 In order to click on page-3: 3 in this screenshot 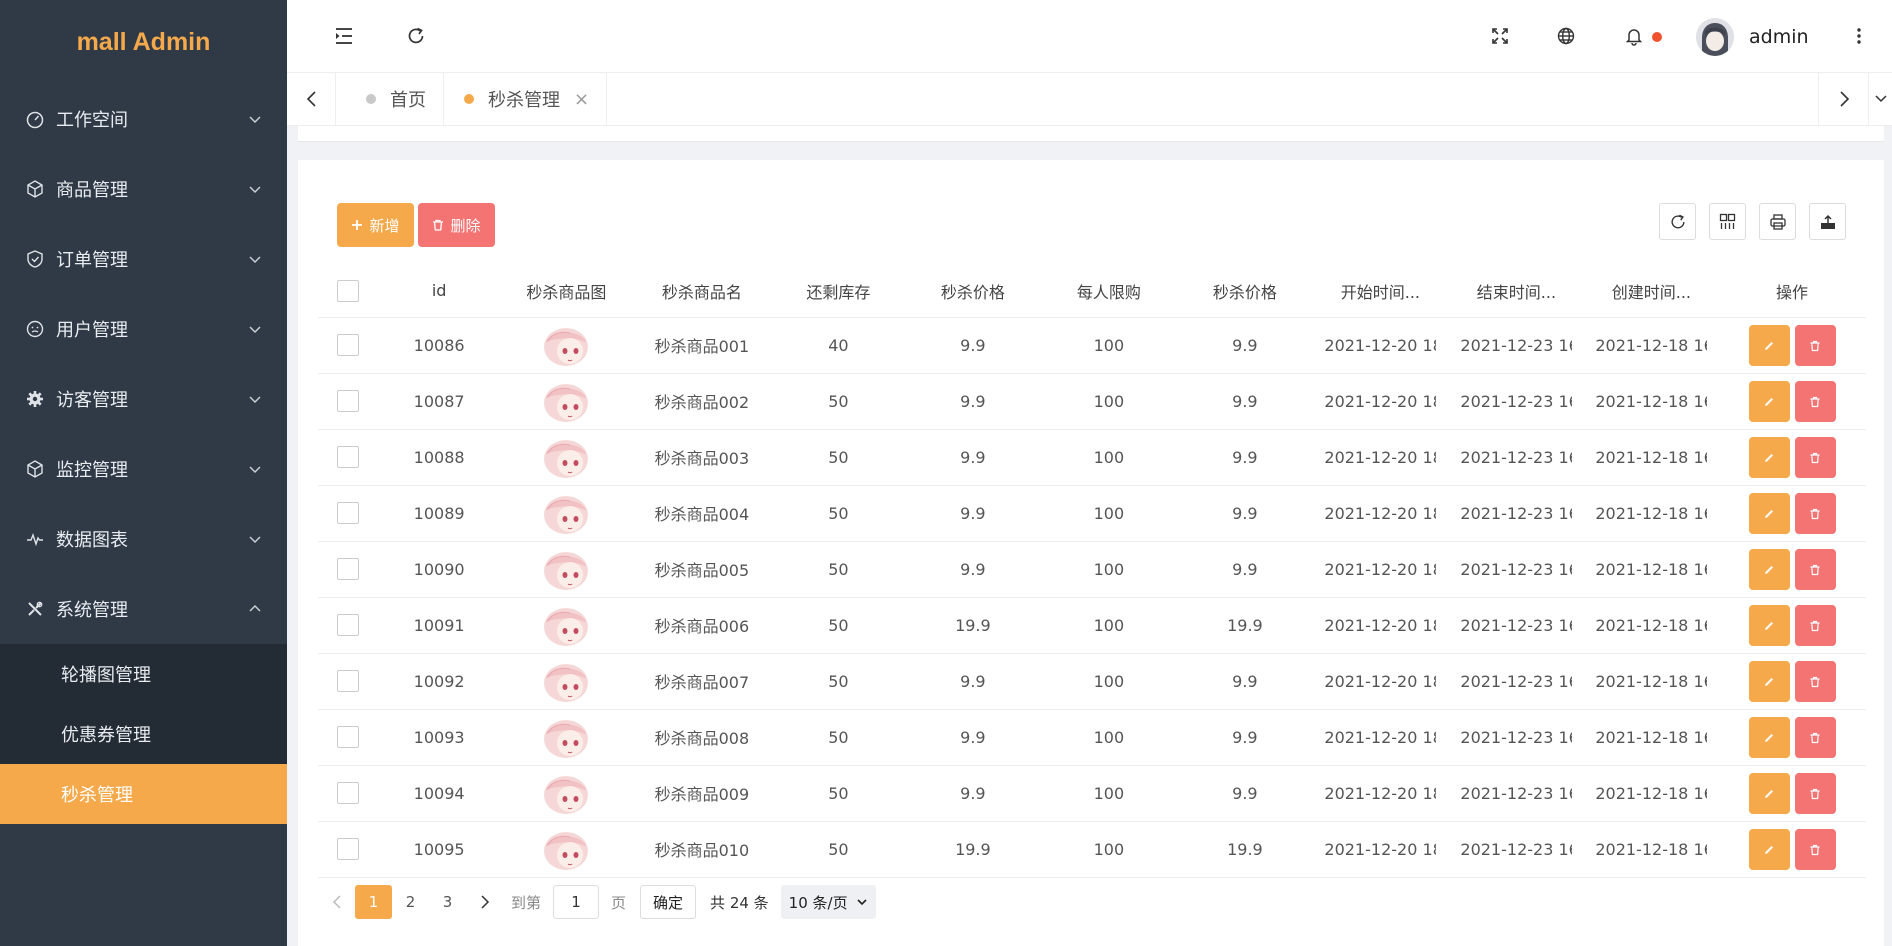, I will do `click(447, 902)`.